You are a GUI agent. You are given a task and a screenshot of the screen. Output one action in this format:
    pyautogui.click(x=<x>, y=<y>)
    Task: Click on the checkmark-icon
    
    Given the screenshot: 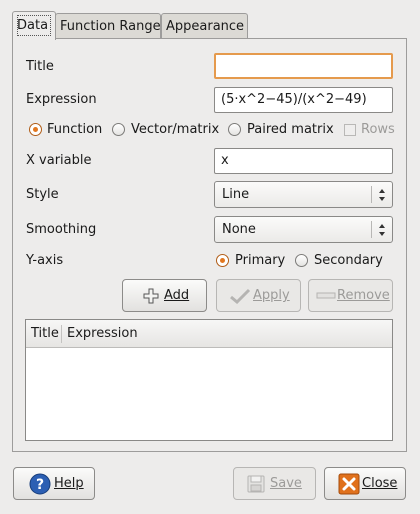 What is the action you would take?
    pyautogui.click(x=240, y=296)
    